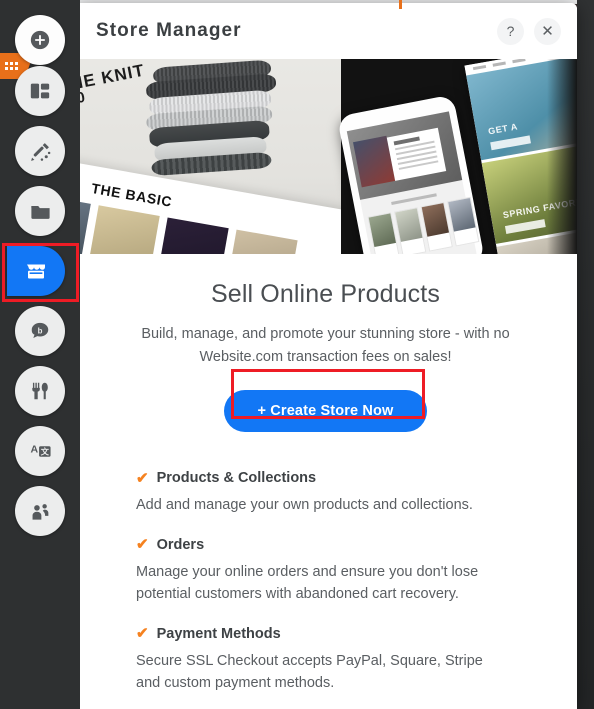 This screenshot has height=709, width=594. Describe the element at coordinates (236, 478) in the screenshot. I see `feature-title: Products & Collections` at that location.